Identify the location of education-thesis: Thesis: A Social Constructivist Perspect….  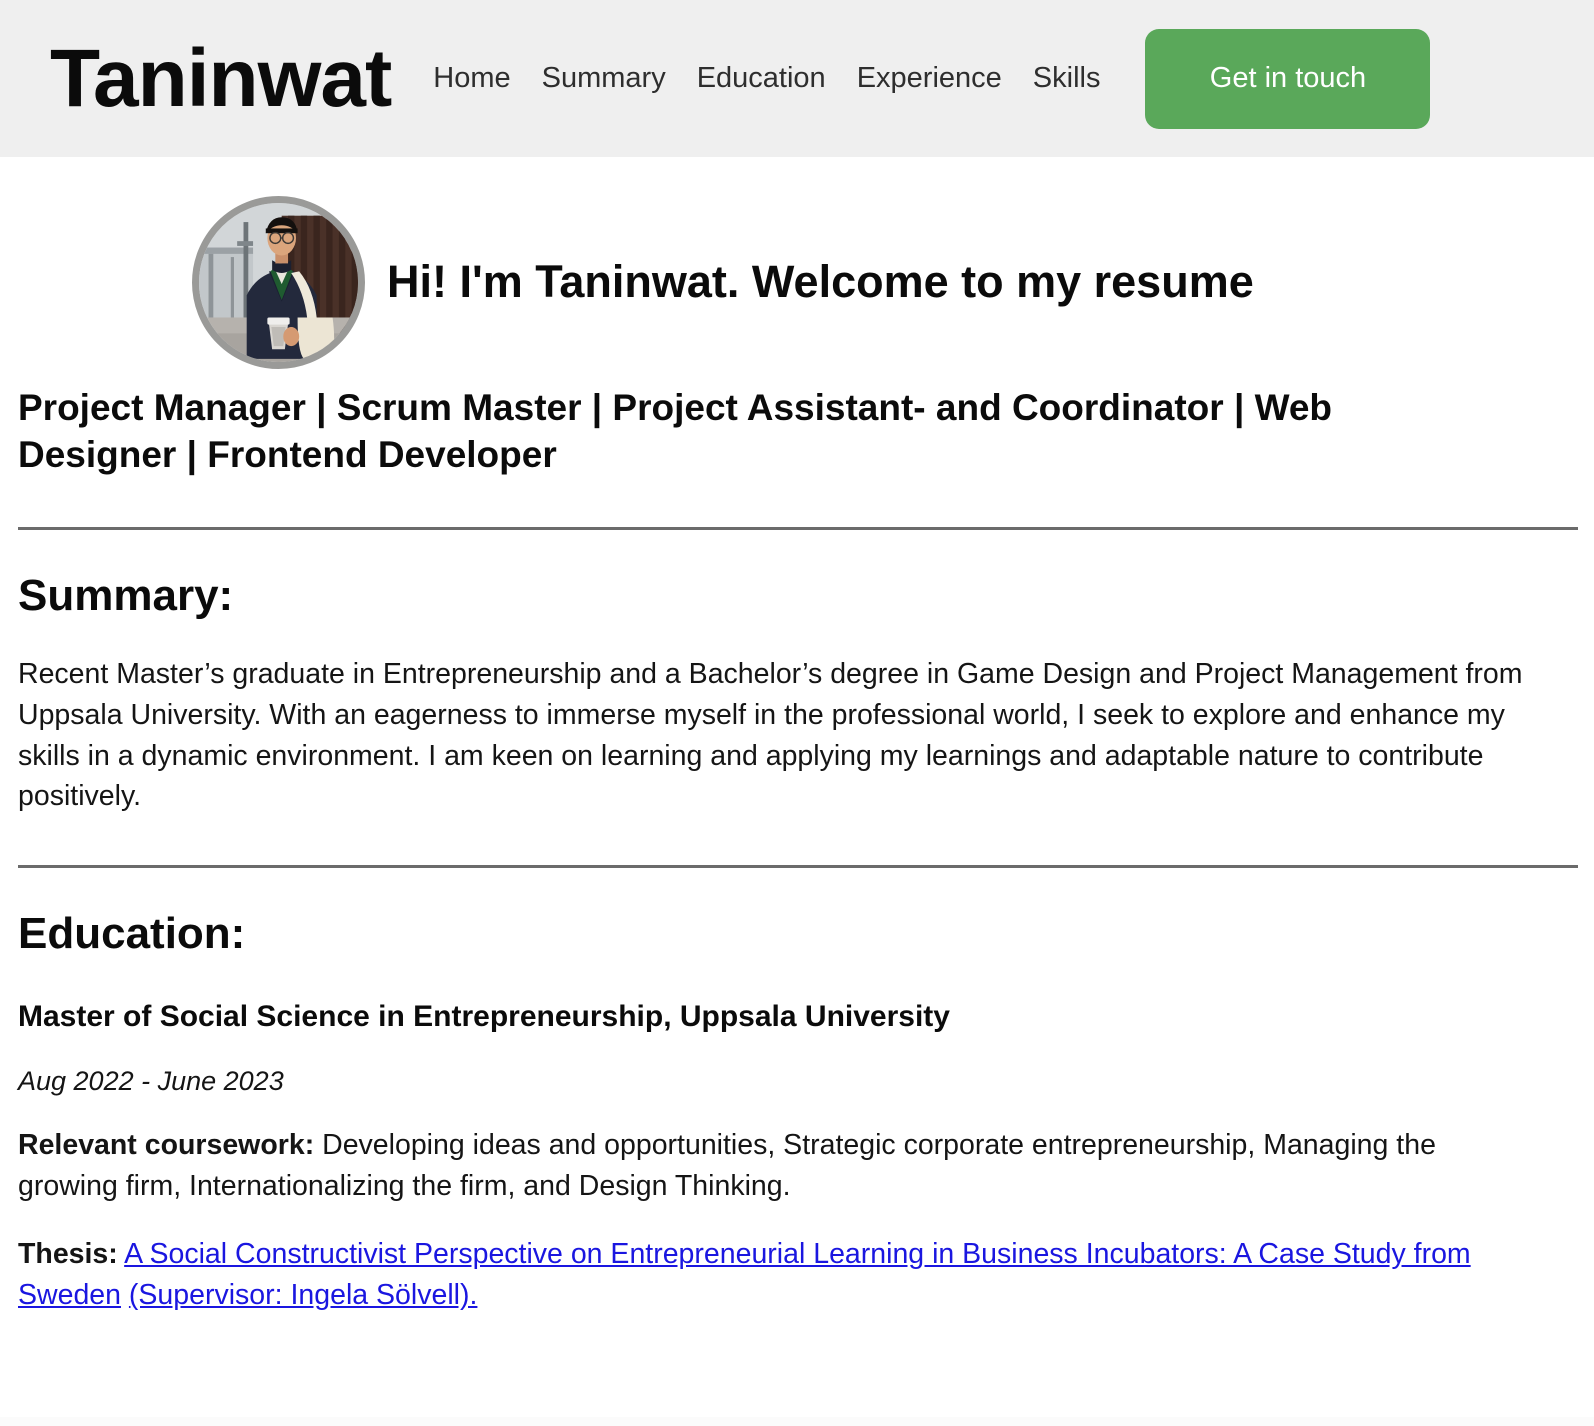
(778, 1275).